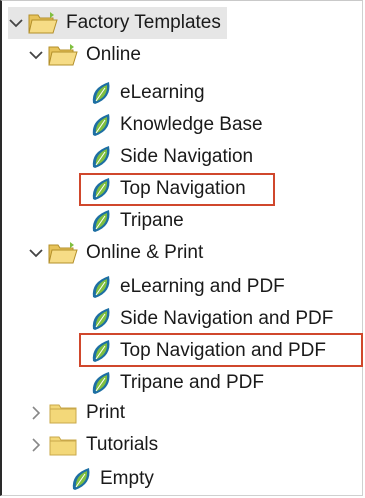  What do you see at coordinates (162, 92) in the screenshot?
I see `tree-item-label: eLearning` at bounding box center [162, 92].